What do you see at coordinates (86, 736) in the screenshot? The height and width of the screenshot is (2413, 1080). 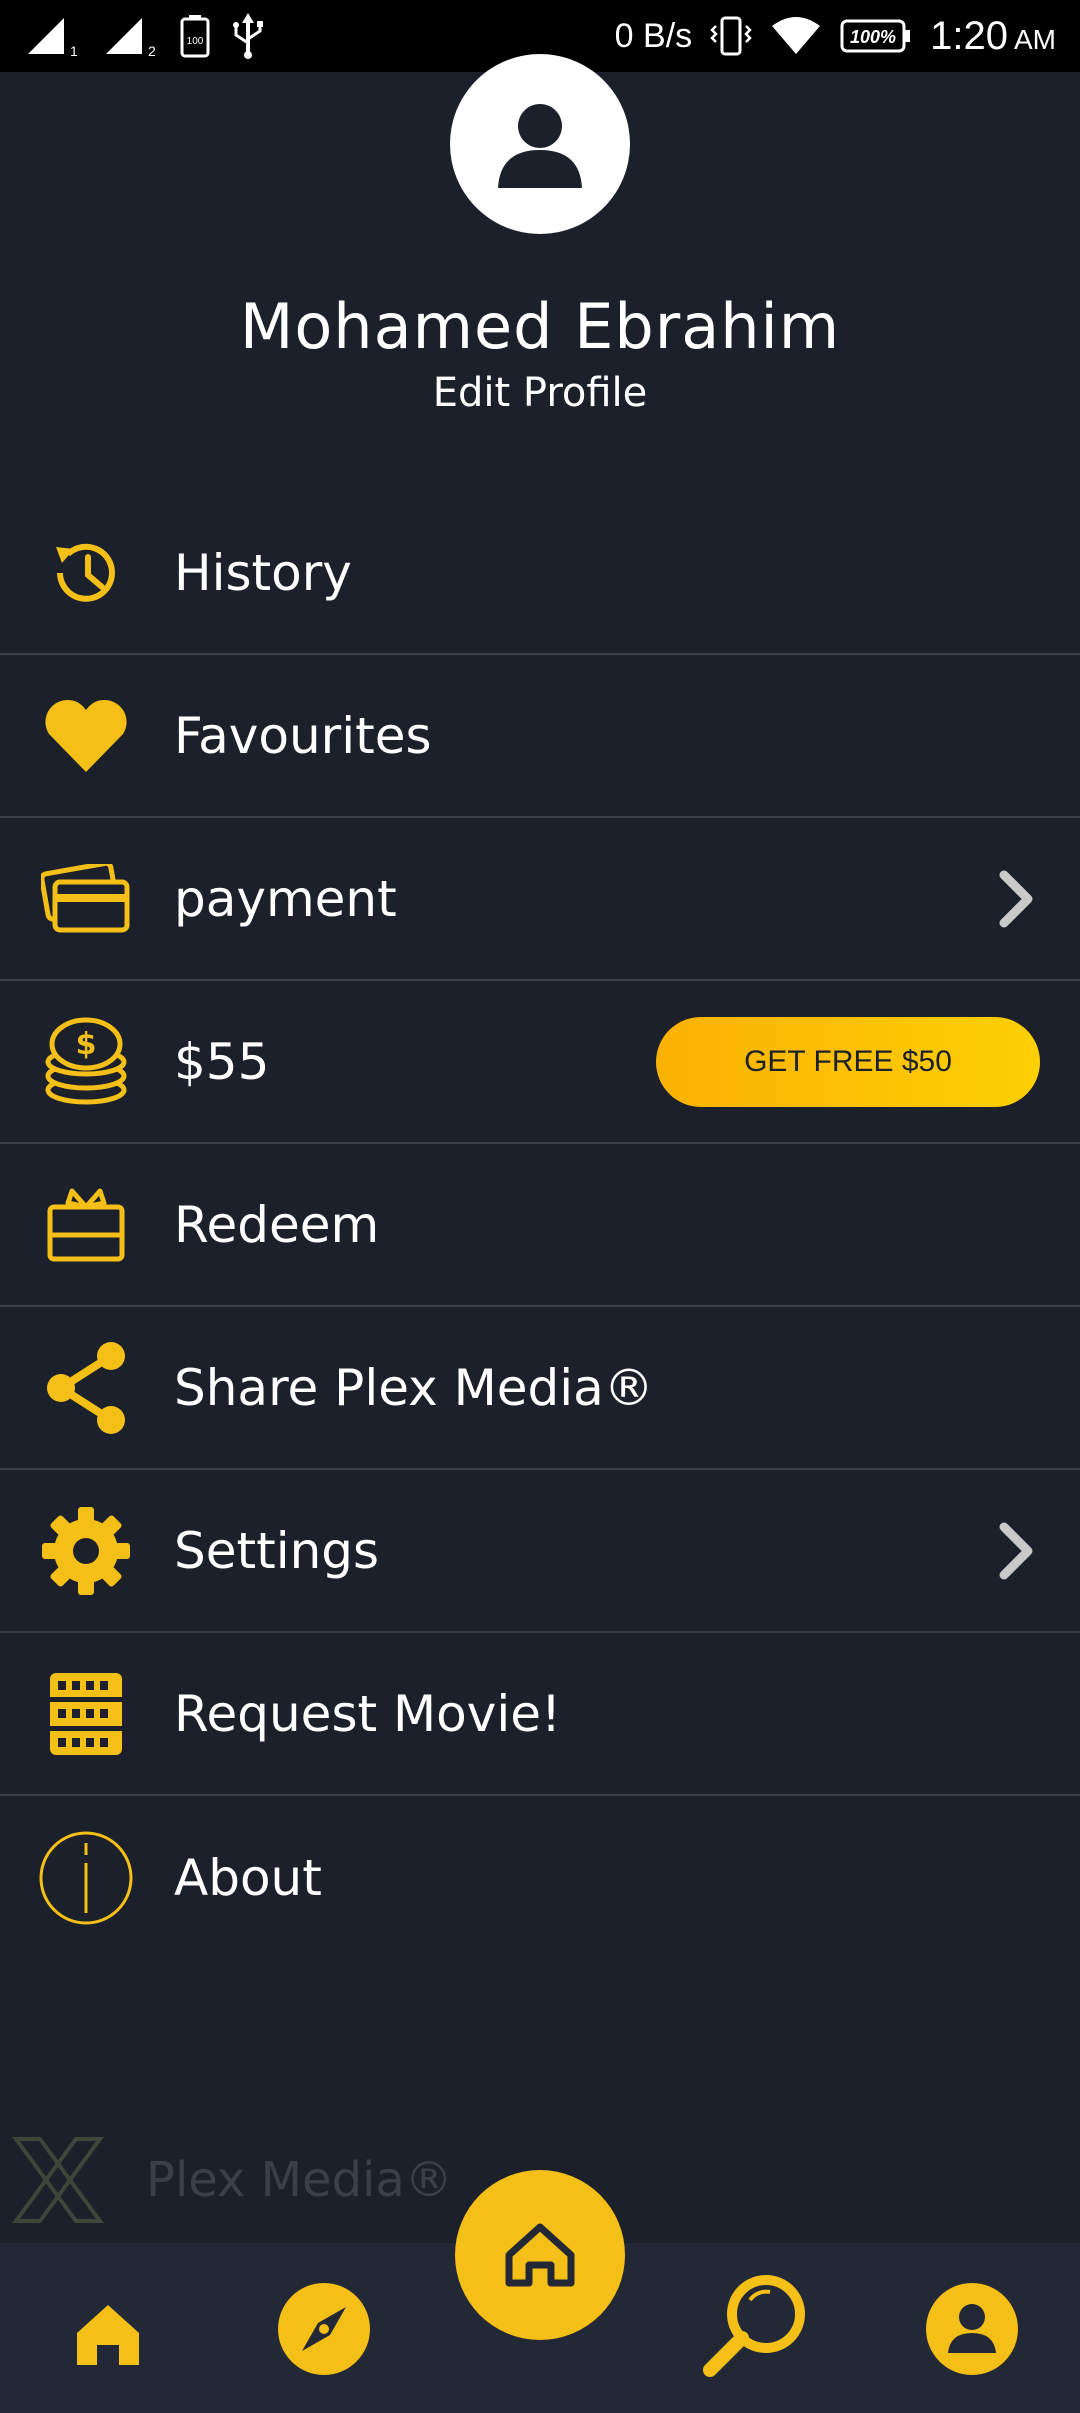 I see `heart-icon` at bounding box center [86, 736].